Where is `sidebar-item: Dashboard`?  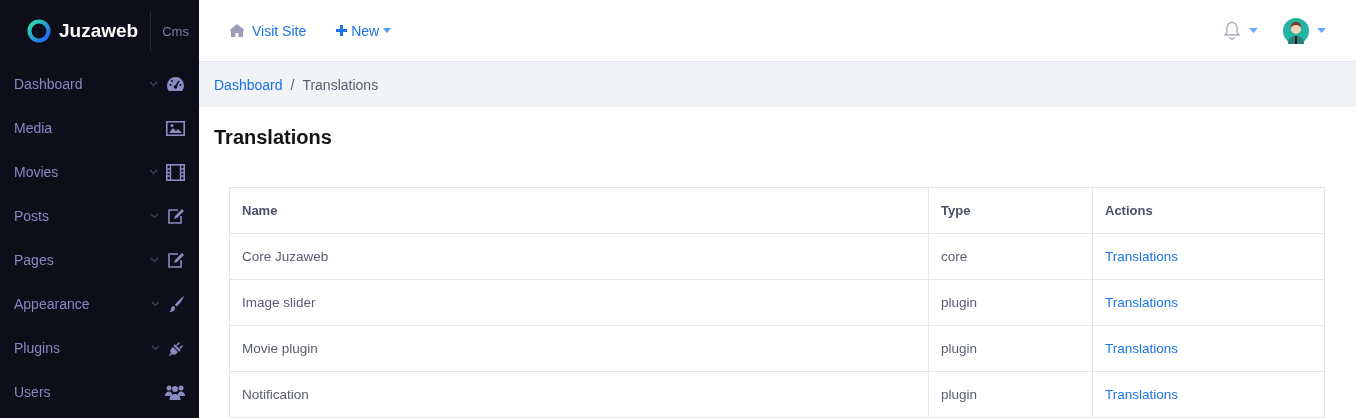 sidebar-item: Dashboard is located at coordinates (99, 84).